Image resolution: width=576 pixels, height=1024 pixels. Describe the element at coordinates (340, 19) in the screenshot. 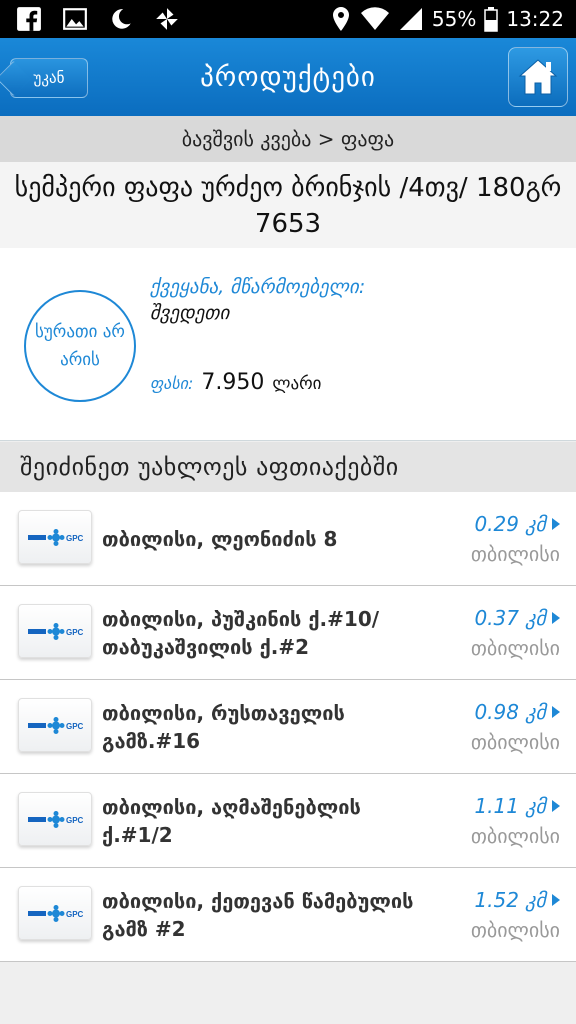

I see `location-icon` at that location.